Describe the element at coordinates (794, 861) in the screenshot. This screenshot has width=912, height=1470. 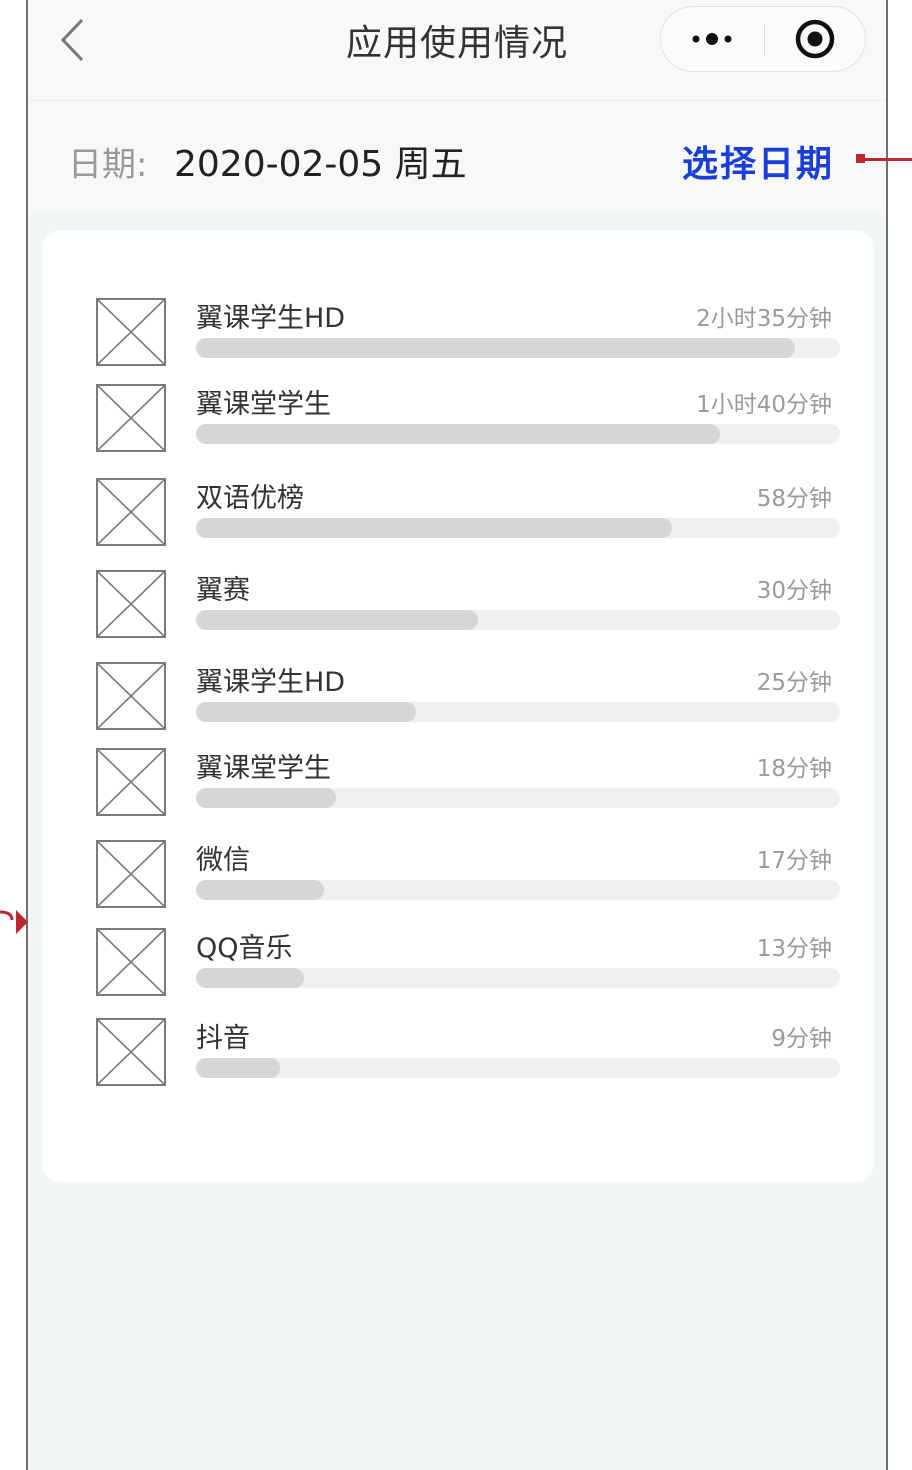
I see `app-usage-time: 17分钟` at that location.